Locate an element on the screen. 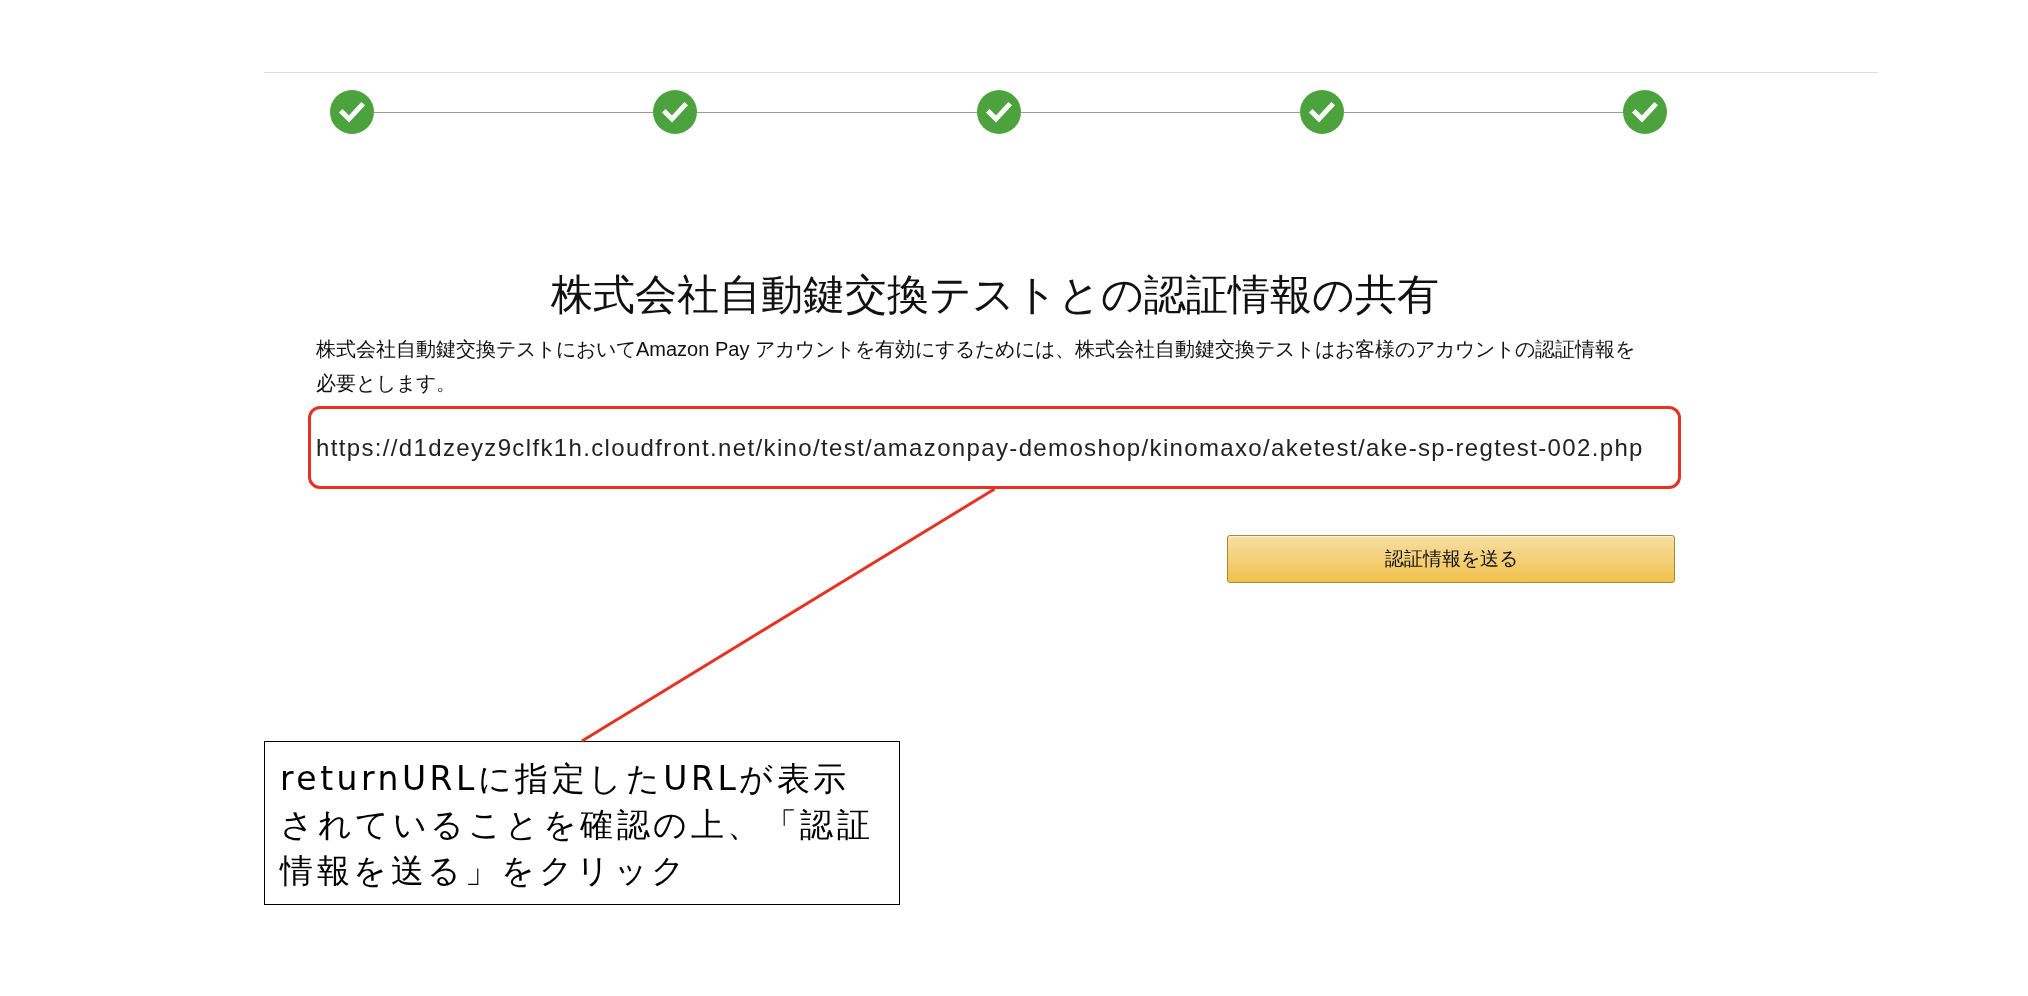 The height and width of the screenshot is (996, 2028). send-button: 認証情報を送る is located at coordinates (1451, 559).